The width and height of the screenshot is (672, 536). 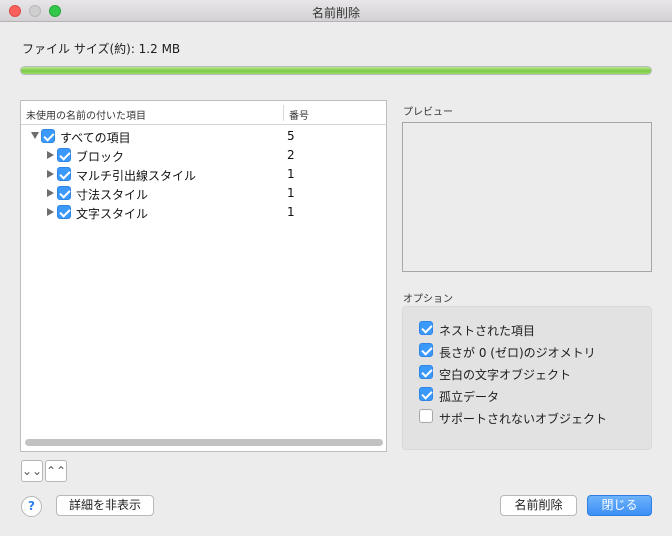 What do you see at coordinates (527, 197) in the screenshot?
I see `preview-pane` at bounding box center [527, 197].